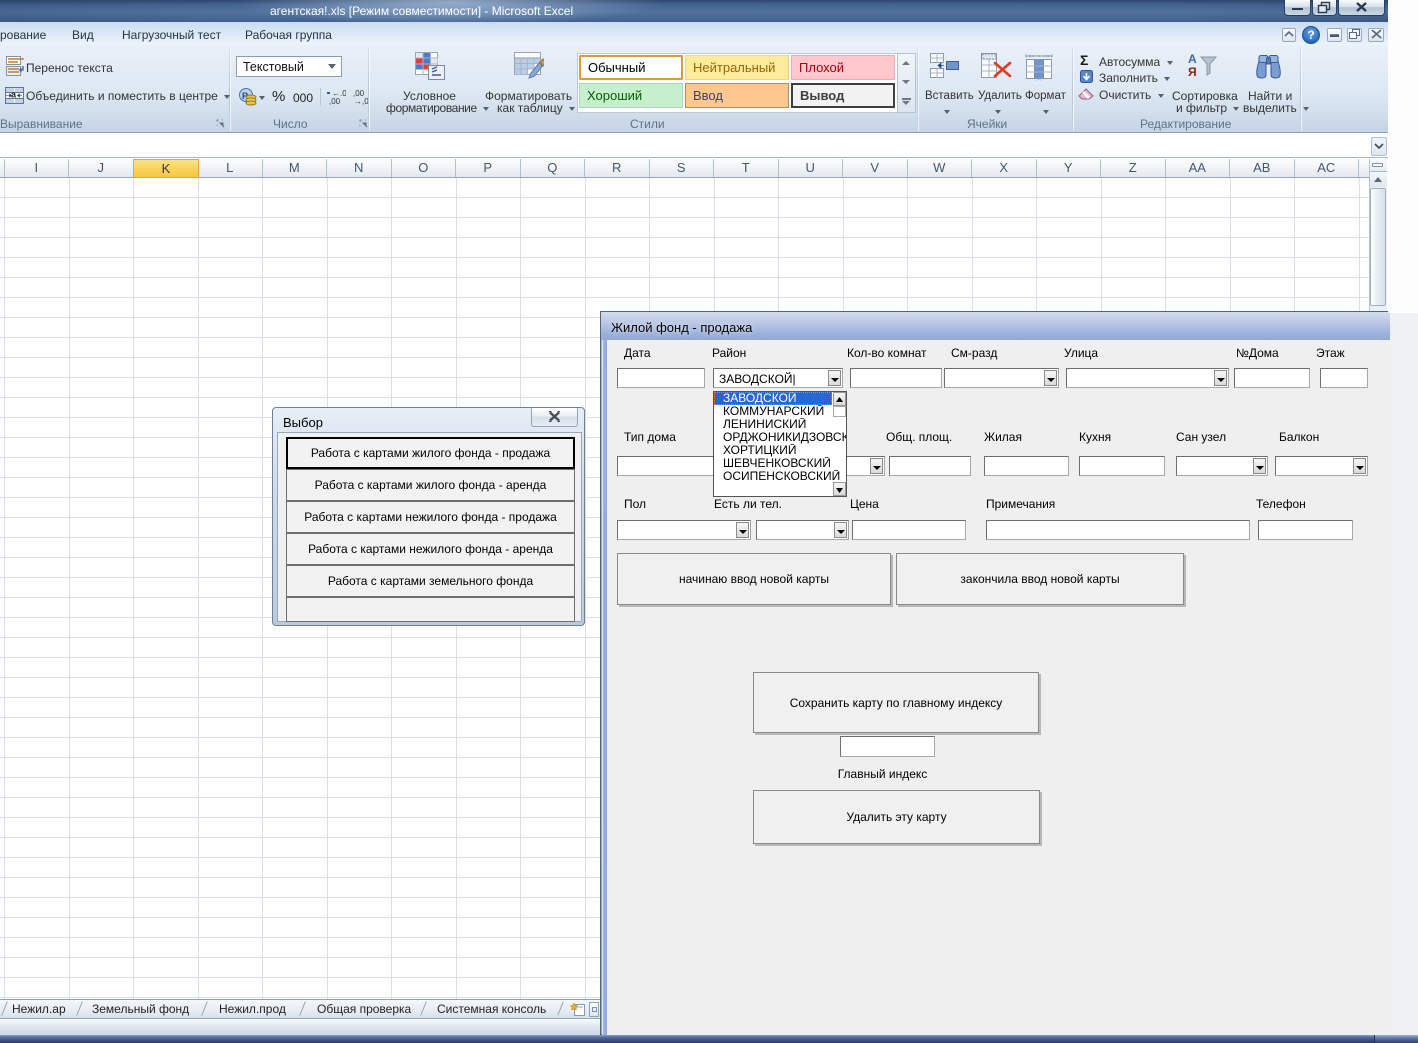 The width and height of the screenshot is (1418, 1043). I want to click on svg-text: А, so click(1192, 59).